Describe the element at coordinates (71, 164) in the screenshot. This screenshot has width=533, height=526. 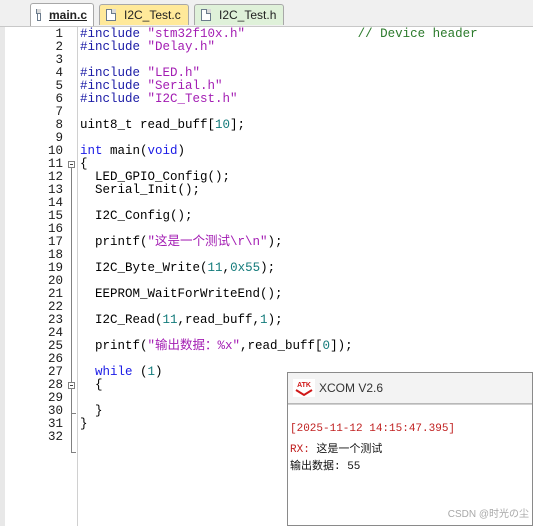
I see `fold-toggle-main` at that location.